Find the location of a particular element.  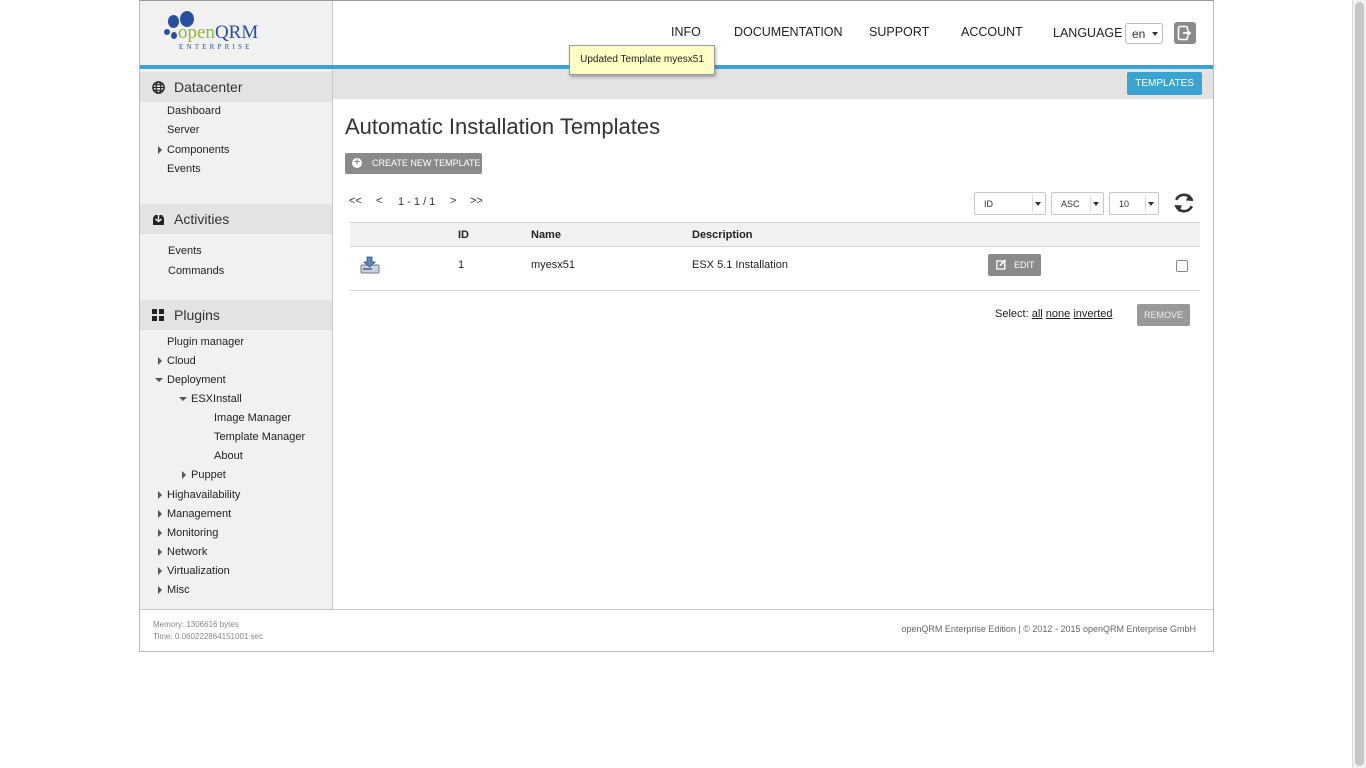

sidebar-item-cloud: Cloud is located at coordinates (181, 361).